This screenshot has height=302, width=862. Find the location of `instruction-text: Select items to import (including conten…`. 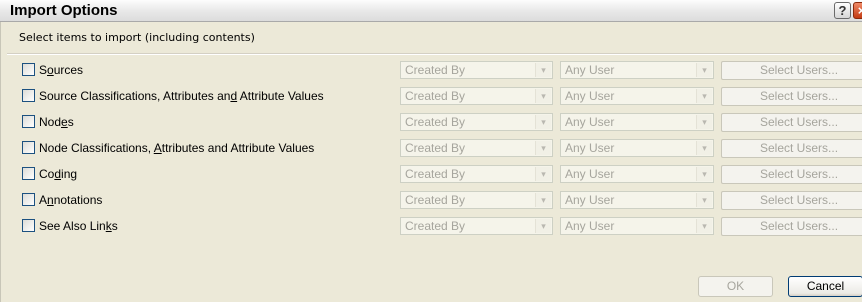

instruction-text: Select items to import (including conten… is located at coordinates (137, 37).